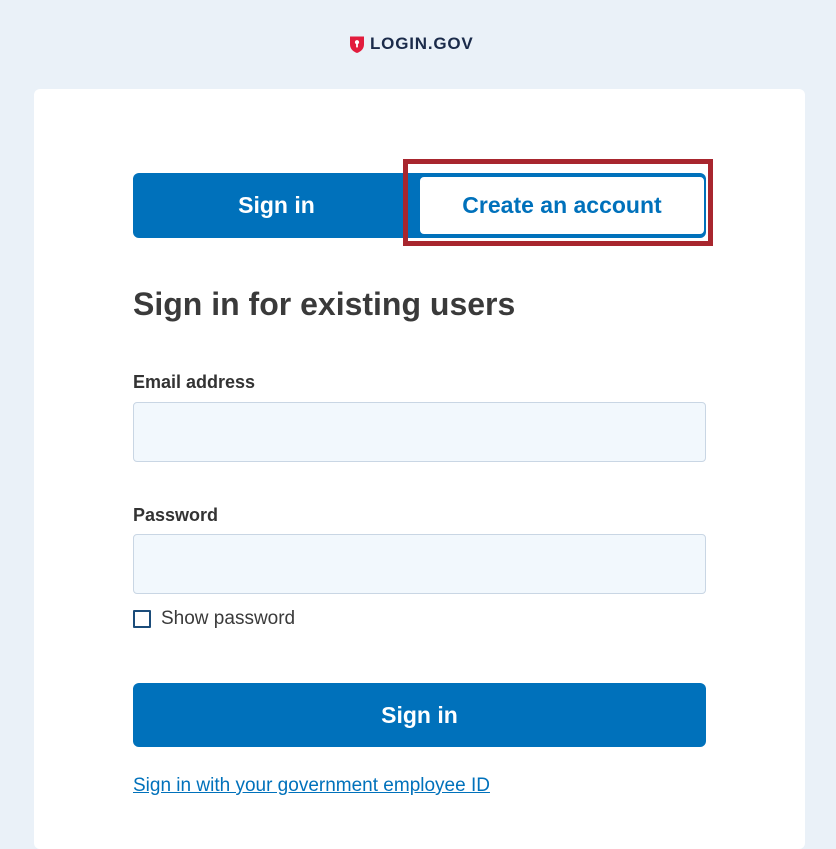 The width and height of the screenshot is (836, 849). Describe the element at coordinates (419, 432) in the screenshot. I see `email-field` at that location.